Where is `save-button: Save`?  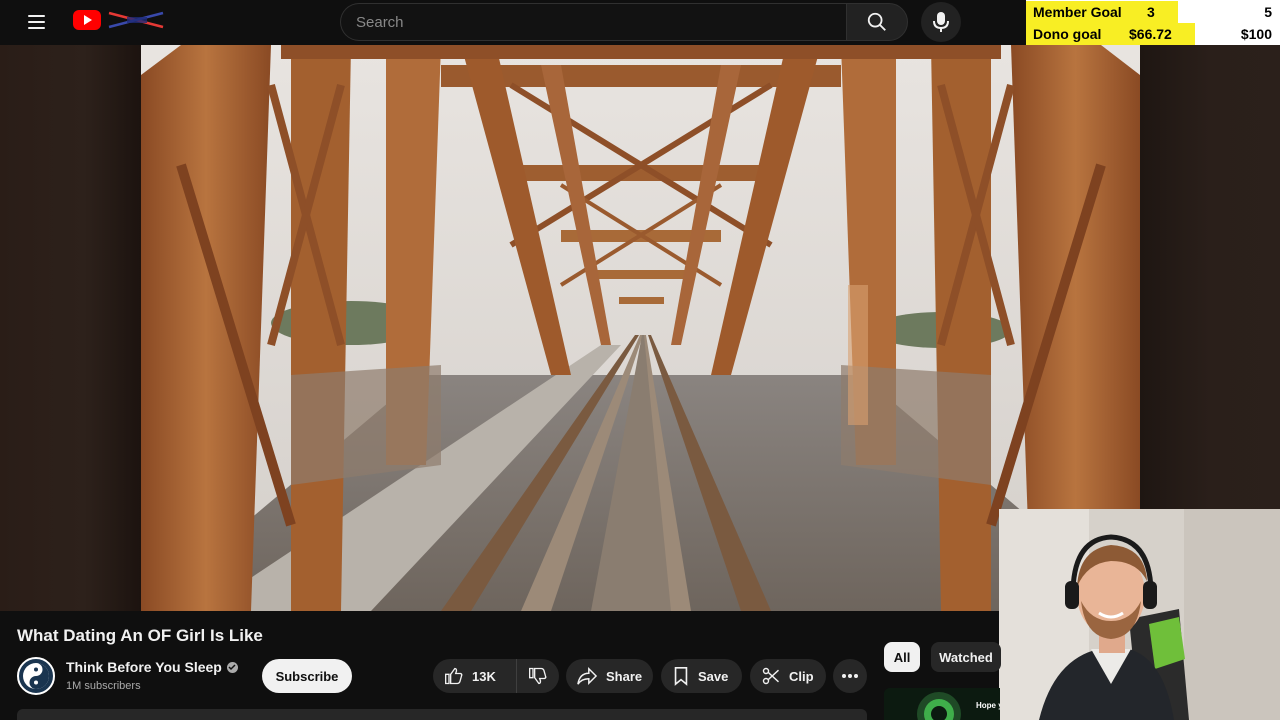 save-button: Save is located at coordinates (701, 676).